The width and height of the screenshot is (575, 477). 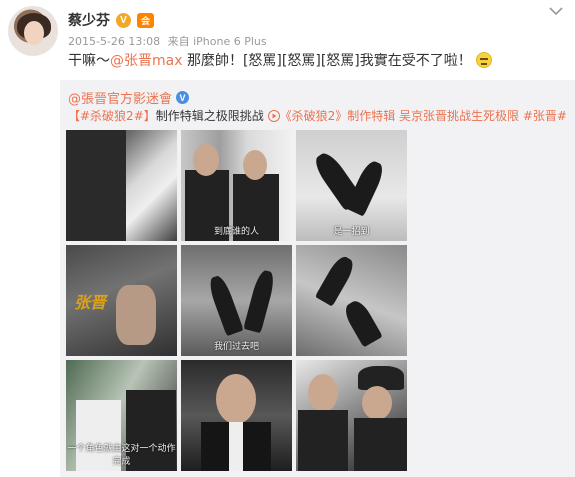 I want to click on grid-image-4: 张晋, so click(x=121, y=300).